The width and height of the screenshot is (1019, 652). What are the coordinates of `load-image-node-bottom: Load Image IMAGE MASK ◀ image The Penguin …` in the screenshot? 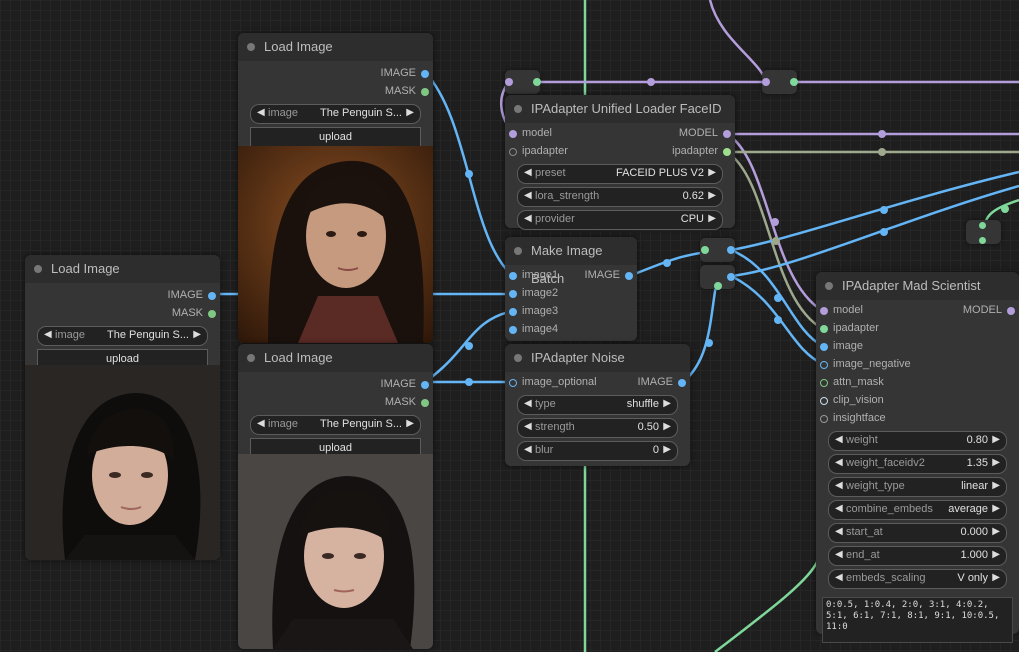 It's located at (335, 496).